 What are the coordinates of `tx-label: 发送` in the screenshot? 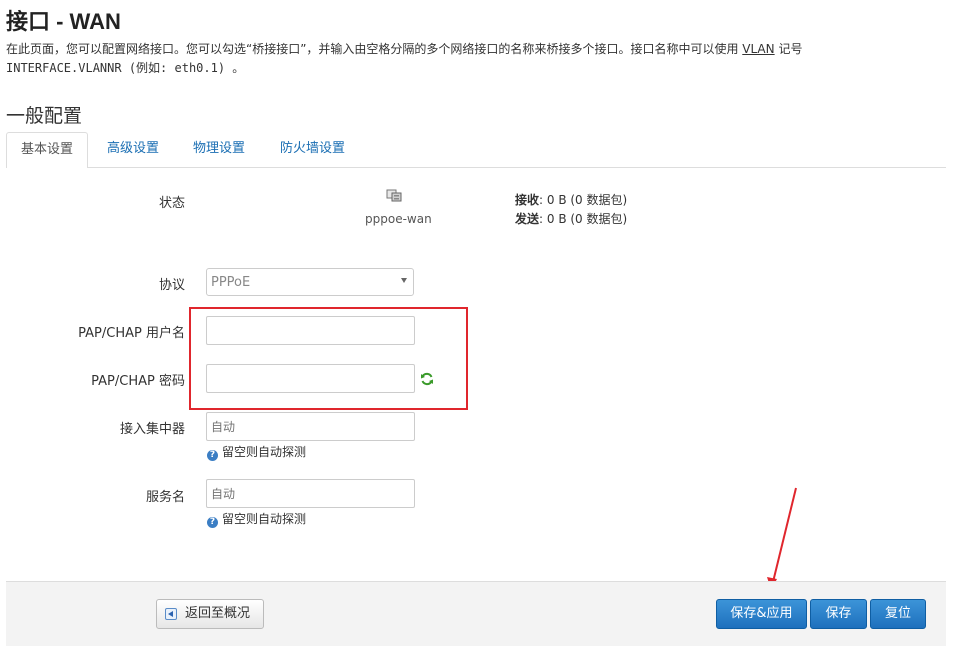 It's located at (527, 219).